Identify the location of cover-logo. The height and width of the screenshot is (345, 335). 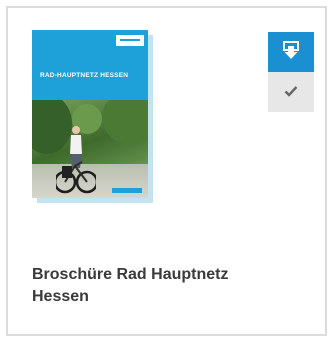
(130, 40).